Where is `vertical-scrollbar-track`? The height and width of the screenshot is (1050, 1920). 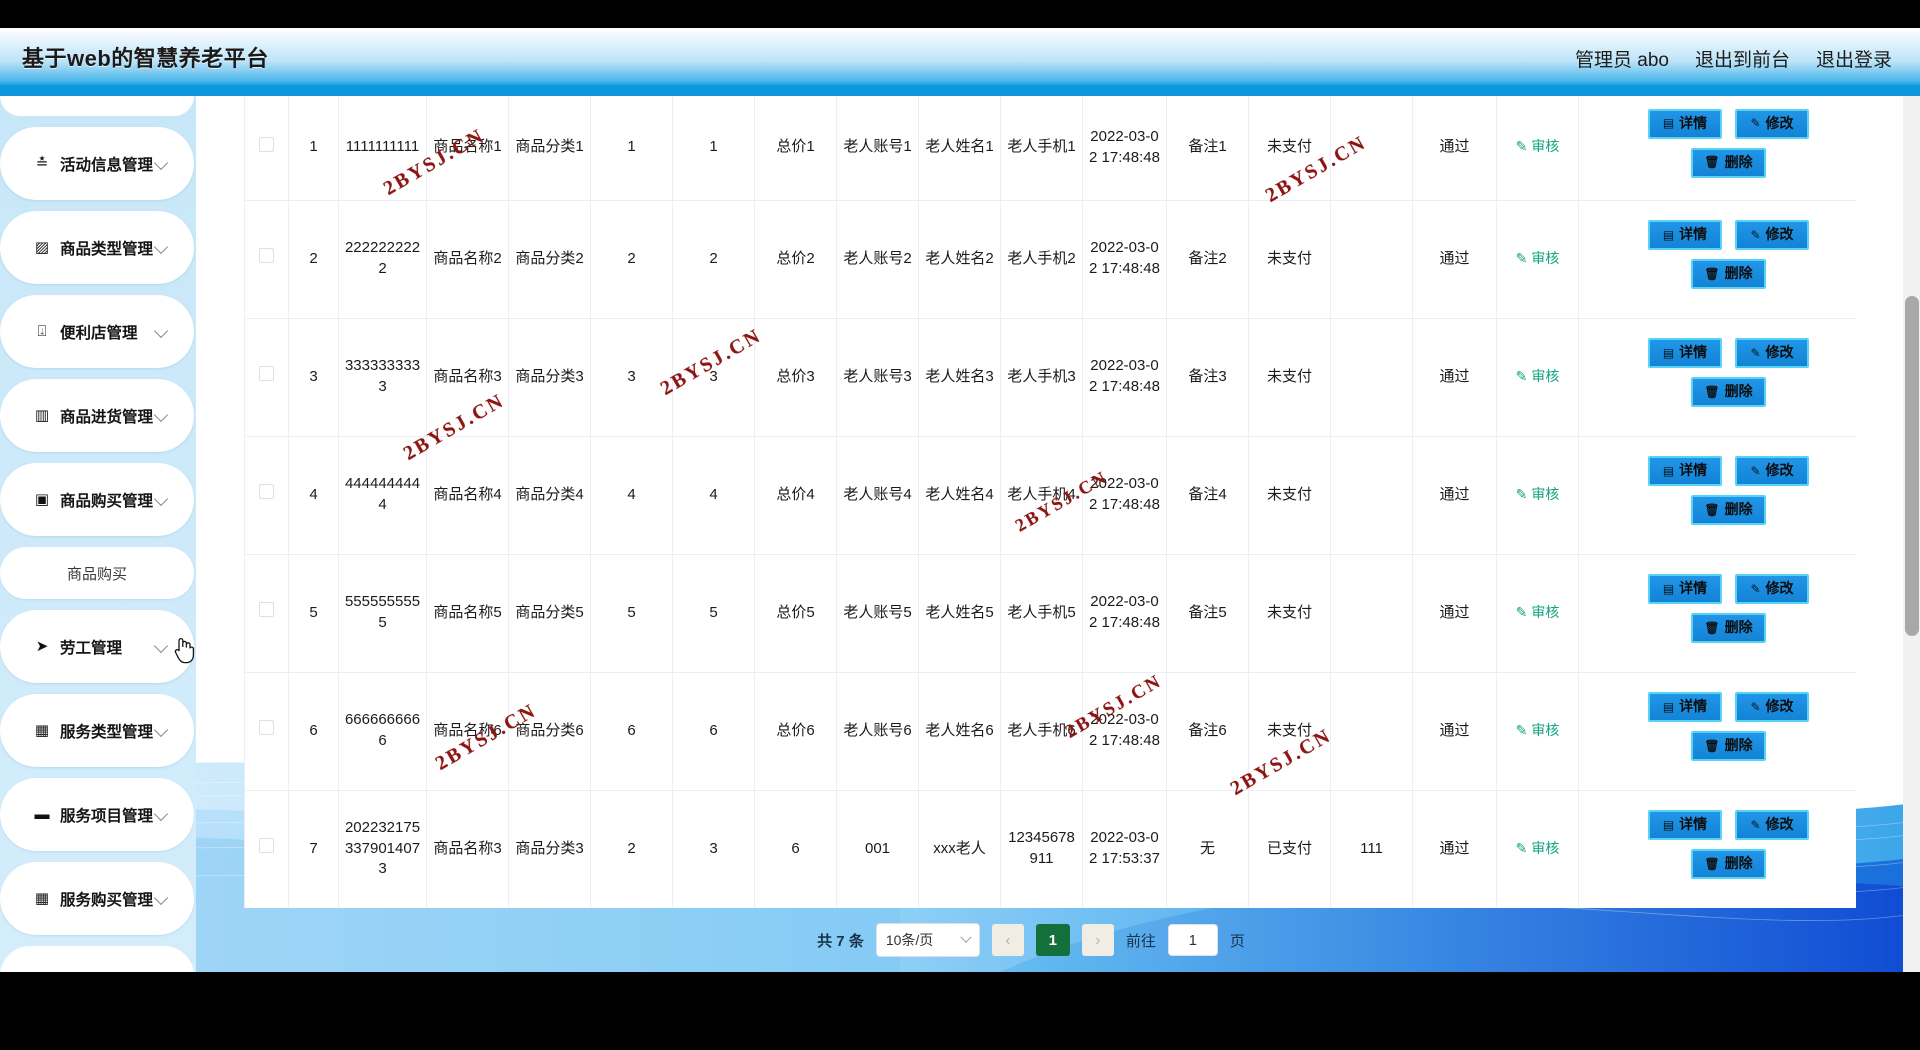 vertical-scrollbar-track is located at coordinates (1911, 534).